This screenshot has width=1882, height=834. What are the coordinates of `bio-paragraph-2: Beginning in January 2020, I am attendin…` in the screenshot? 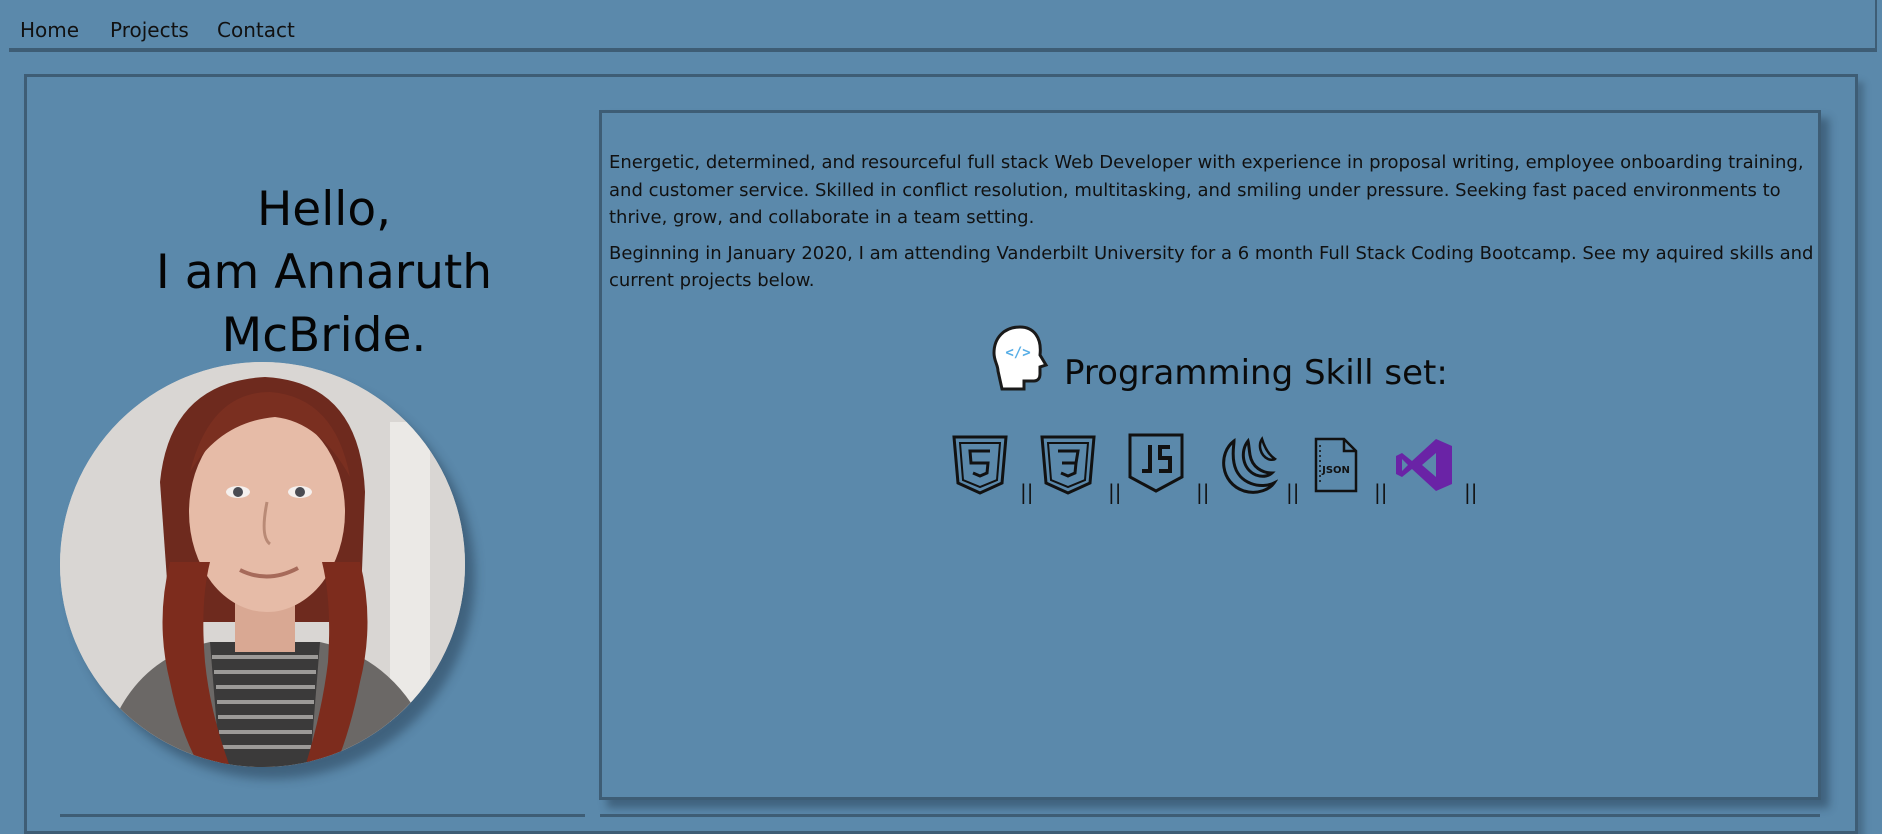 It's located at (1211, 267).